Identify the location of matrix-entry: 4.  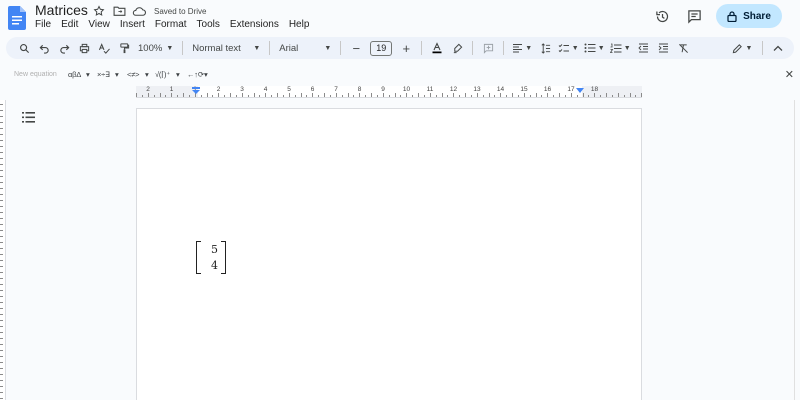
(214, 265).